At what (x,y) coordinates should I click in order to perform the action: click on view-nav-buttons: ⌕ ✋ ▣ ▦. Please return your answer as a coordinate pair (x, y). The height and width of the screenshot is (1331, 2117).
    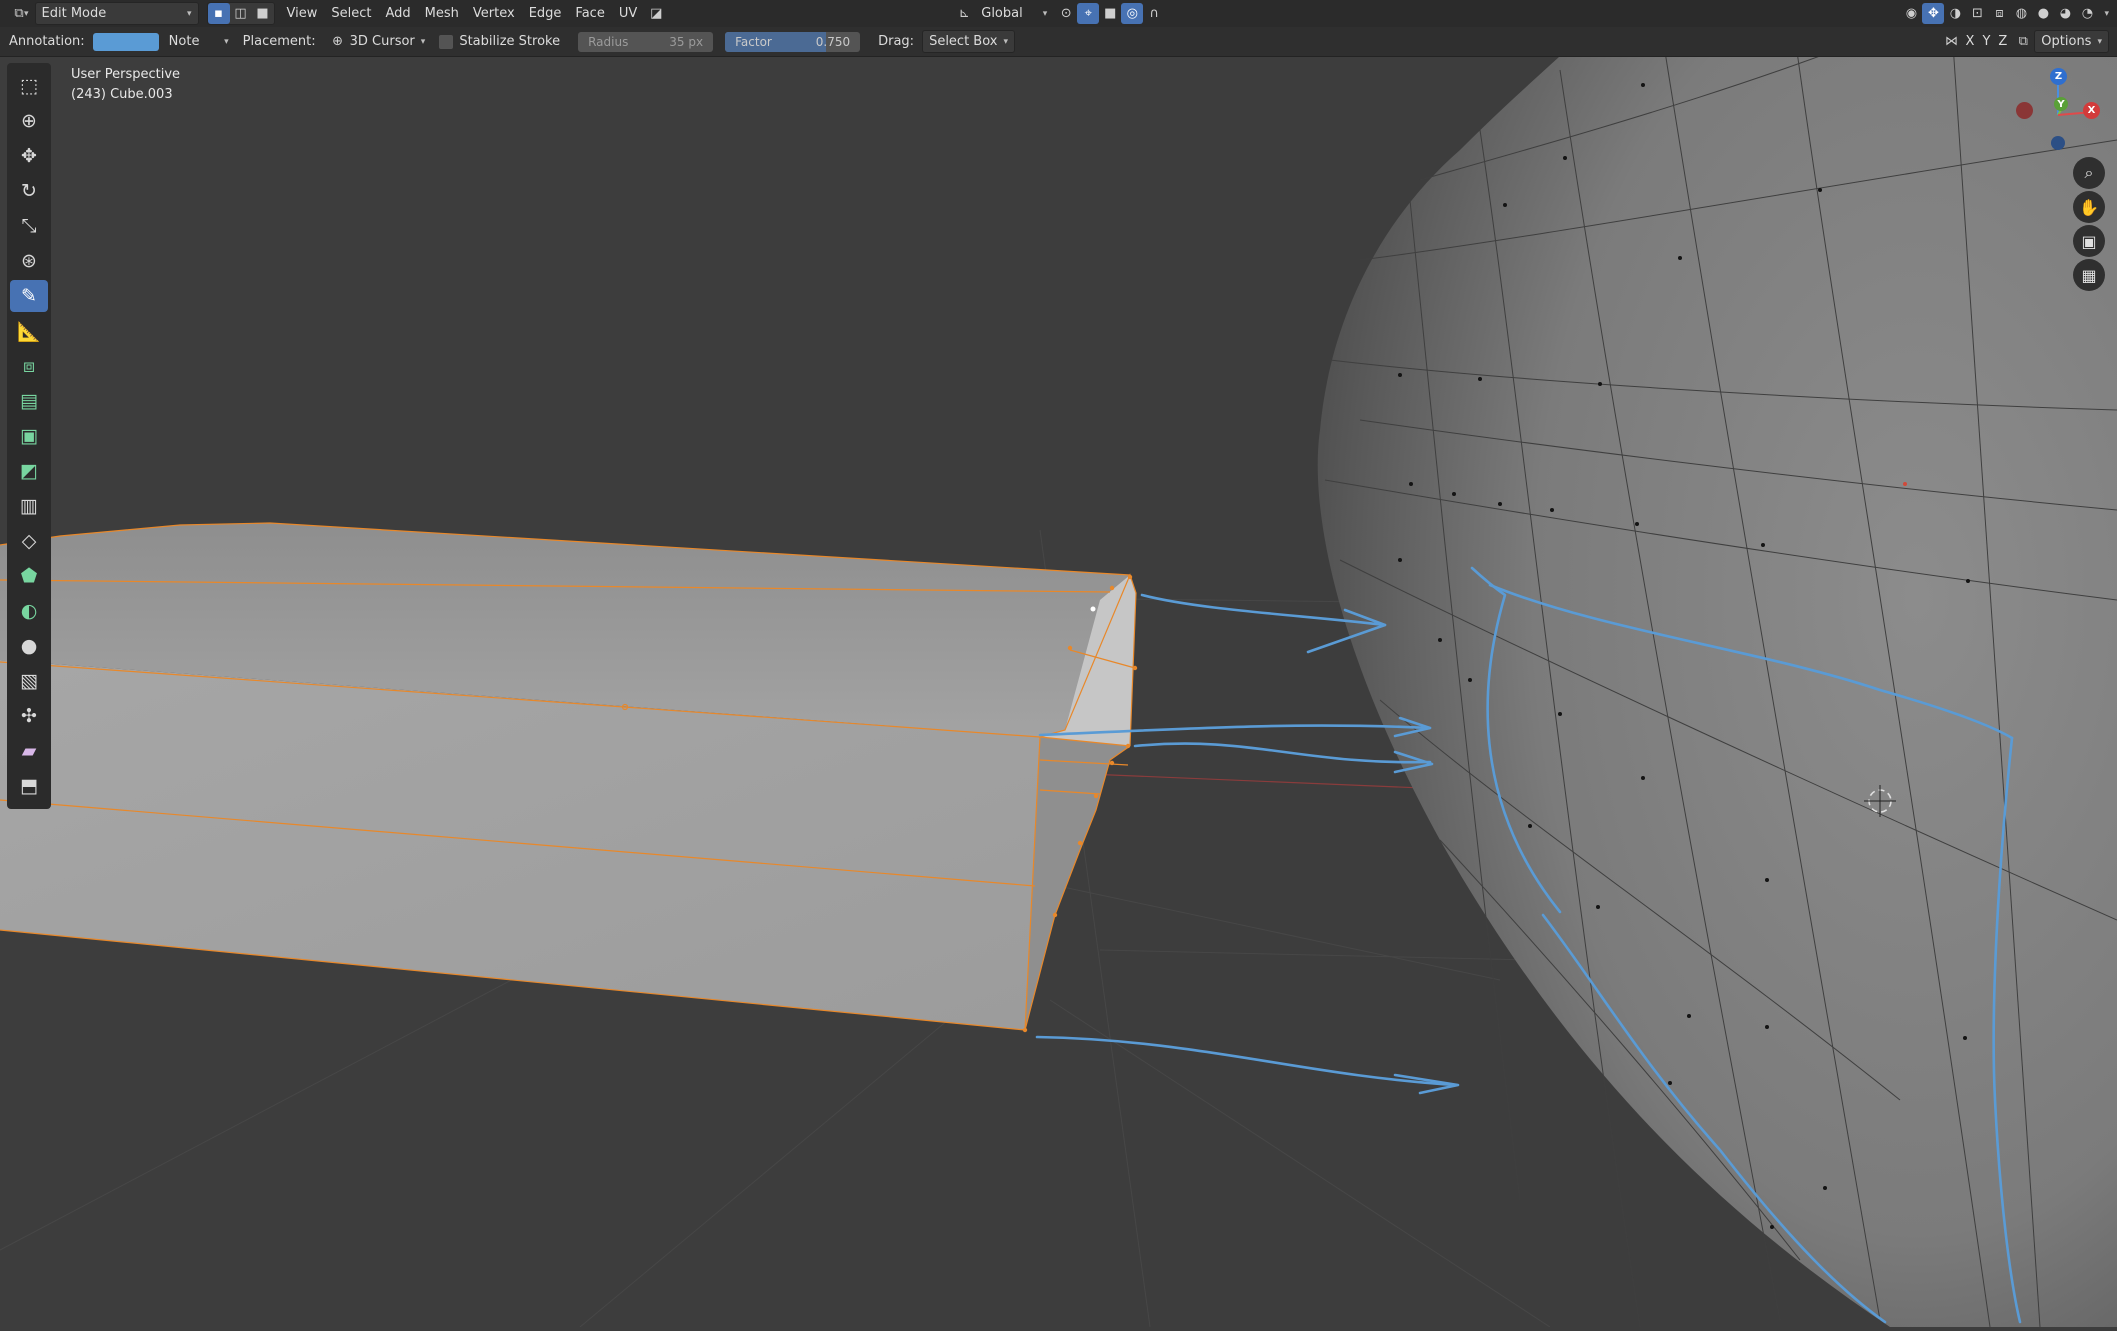
    Looking at the image, I should click on (2089, 225).